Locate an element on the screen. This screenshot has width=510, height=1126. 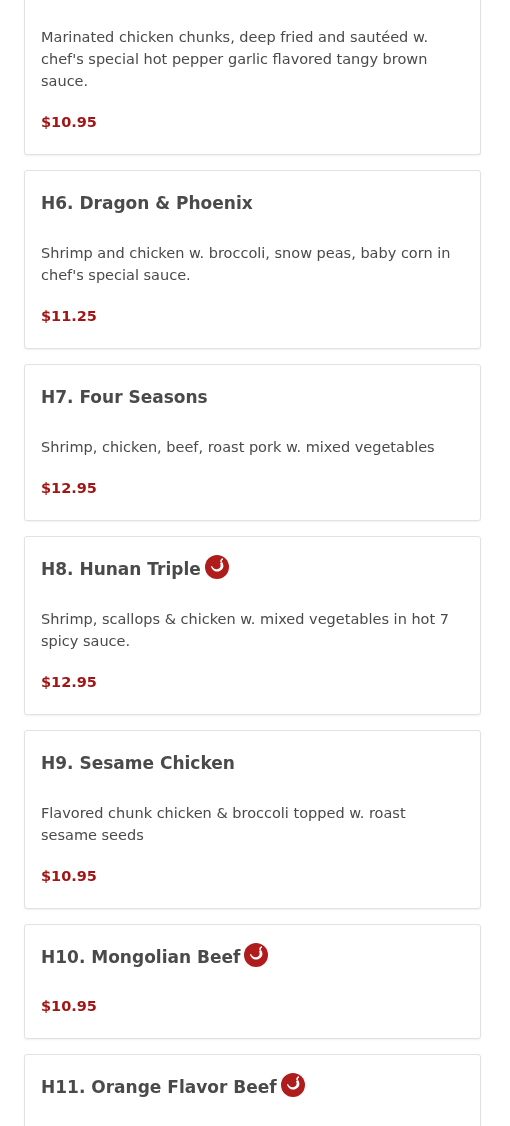
dish-name: H11. Orange Flavor Beef is located at coordinates (159, 1087).